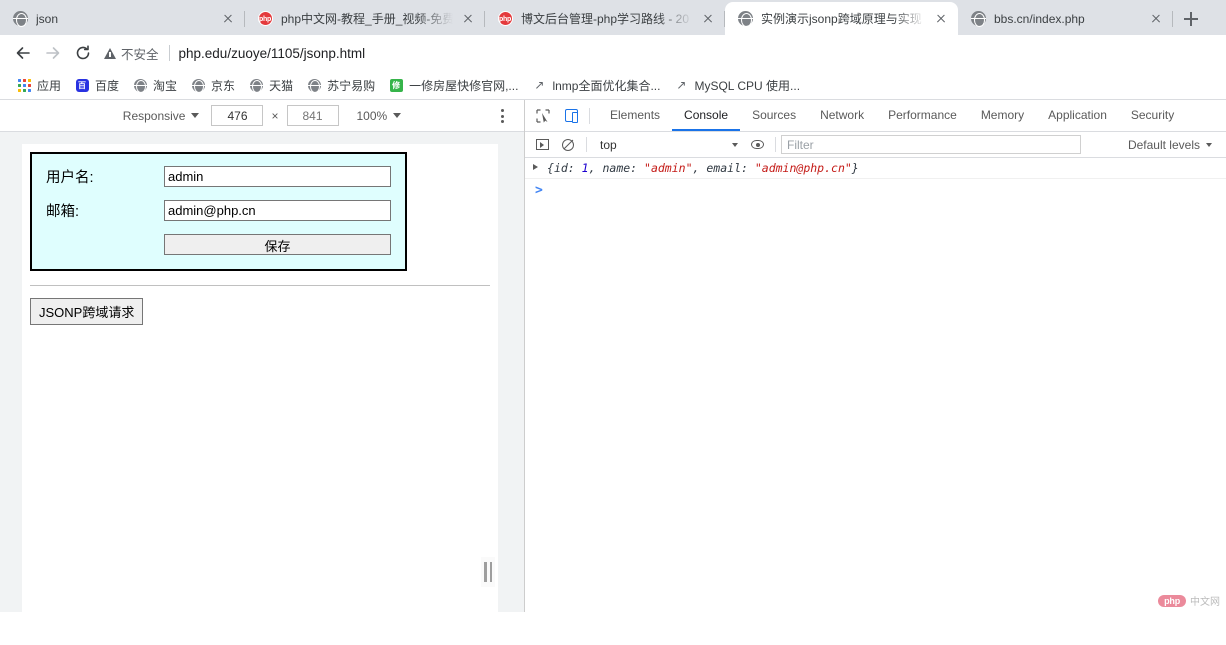  What do you see at coordinates (107, 86) in the screenshot?
I see `bookmark-label: 百度` at bounding box center [107, 86].